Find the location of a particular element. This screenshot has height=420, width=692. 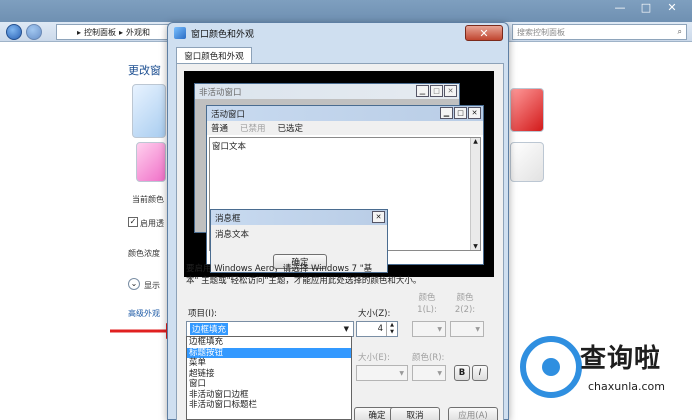

preview-scrollbar: ▲ ▼ is located at coordinates (475, 194).